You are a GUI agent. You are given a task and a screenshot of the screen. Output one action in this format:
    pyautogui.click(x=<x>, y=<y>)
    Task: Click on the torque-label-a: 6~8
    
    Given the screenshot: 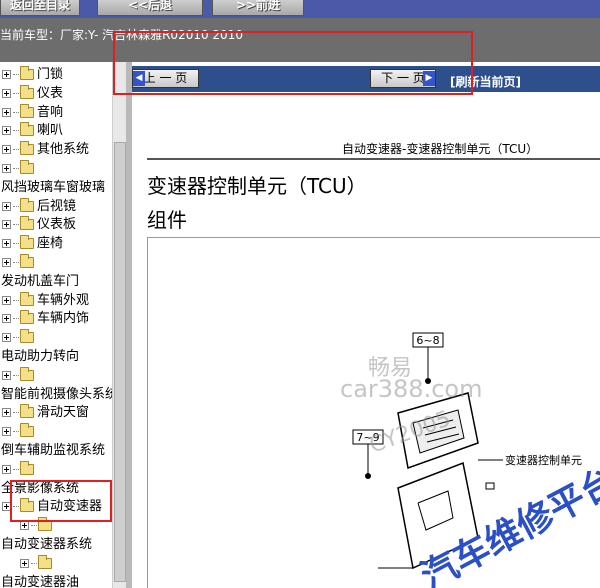 What is the action you would take?
    pyautogui.click(x=427, y=340)
    